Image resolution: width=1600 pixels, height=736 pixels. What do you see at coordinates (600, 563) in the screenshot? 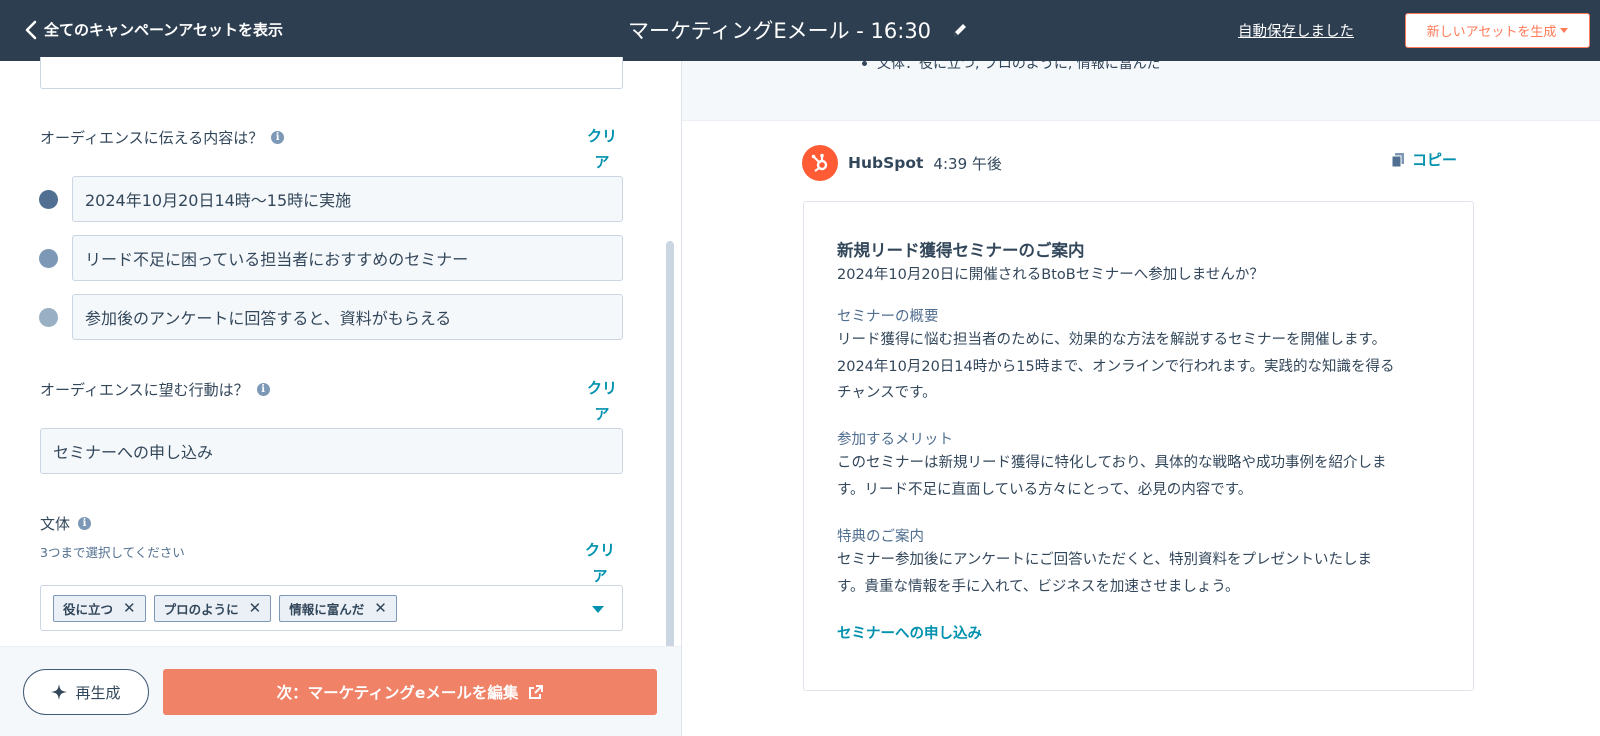
I see `tone-clear-button: クリア` at bounding box center [600, 563].